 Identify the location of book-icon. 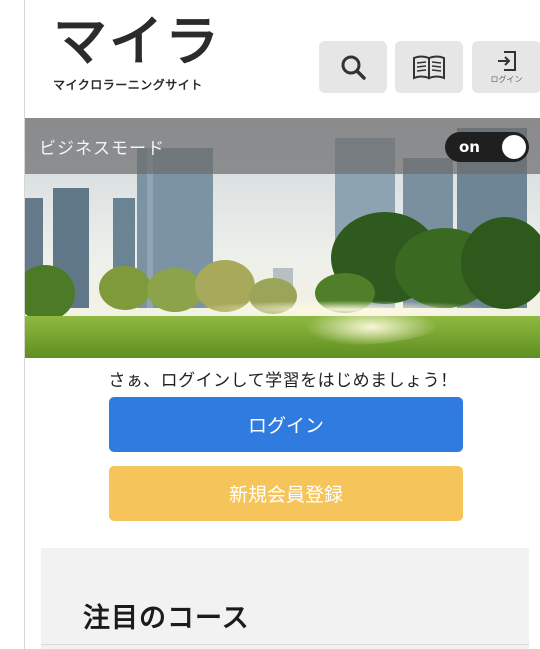
(429, 67).